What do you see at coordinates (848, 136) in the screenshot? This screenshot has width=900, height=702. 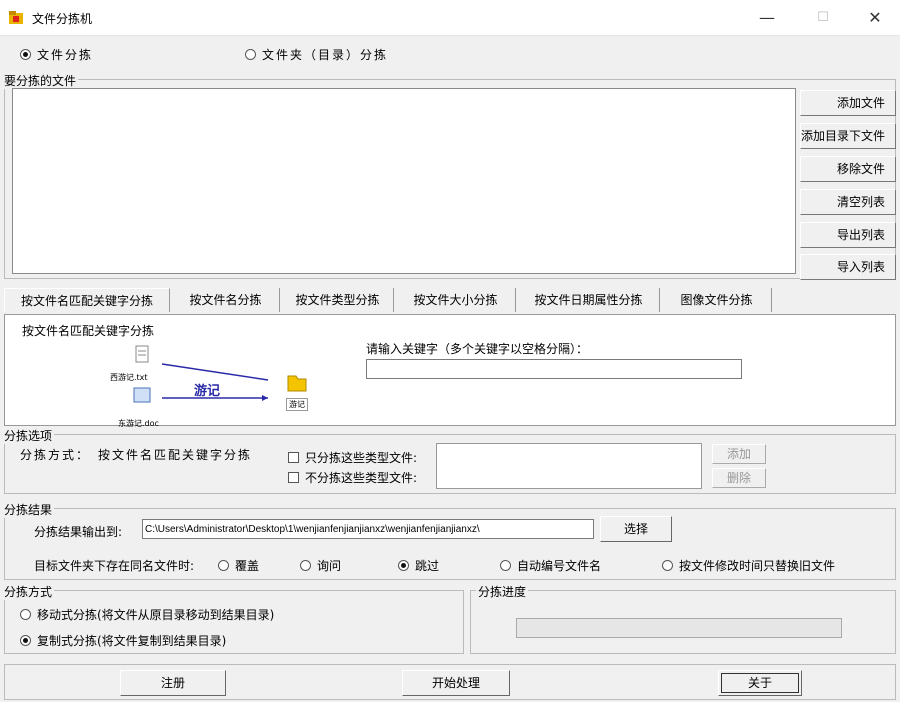 I see `add-folder-files-button: 添加目录下文件` at bounding box center [848, 136].